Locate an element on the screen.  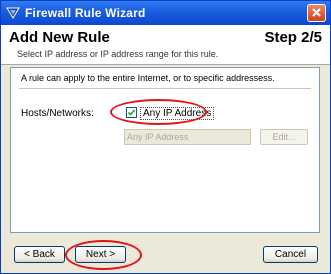
checkmark-icon is located at coordinates (131, 112).